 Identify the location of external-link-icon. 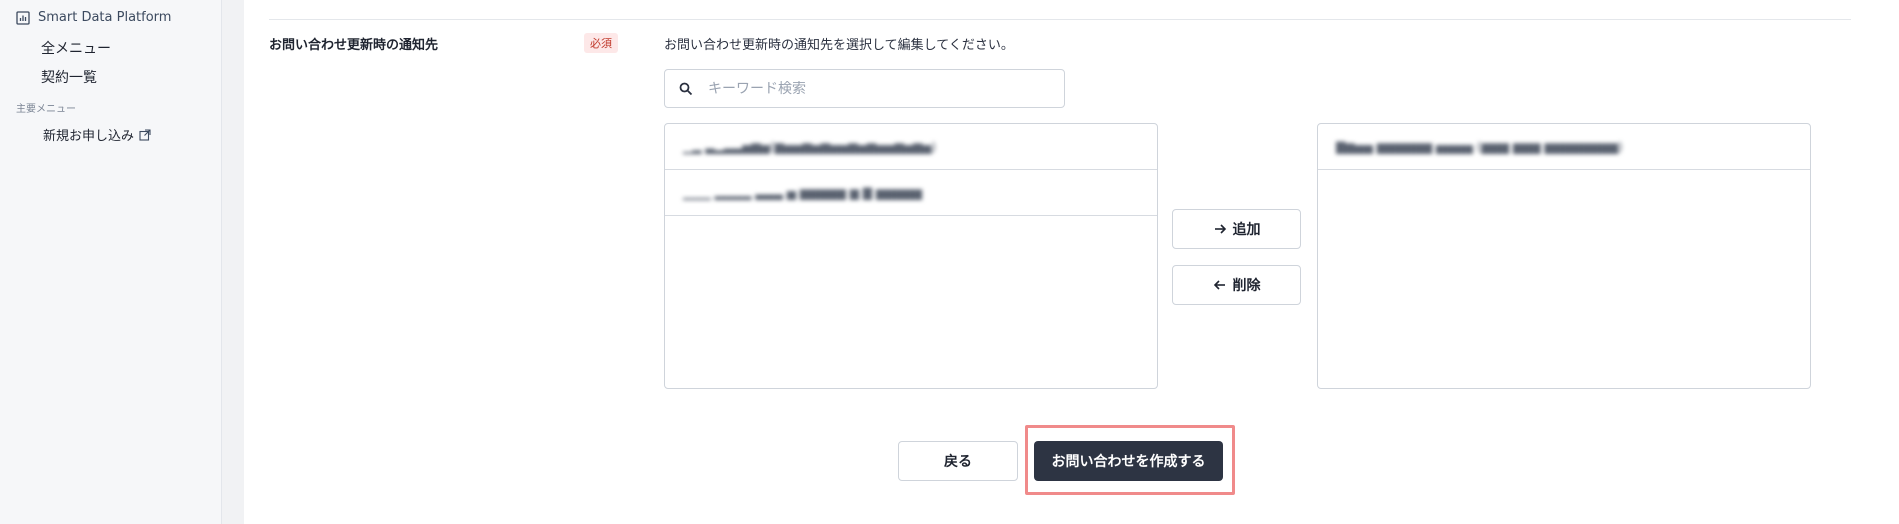
(145, 134).